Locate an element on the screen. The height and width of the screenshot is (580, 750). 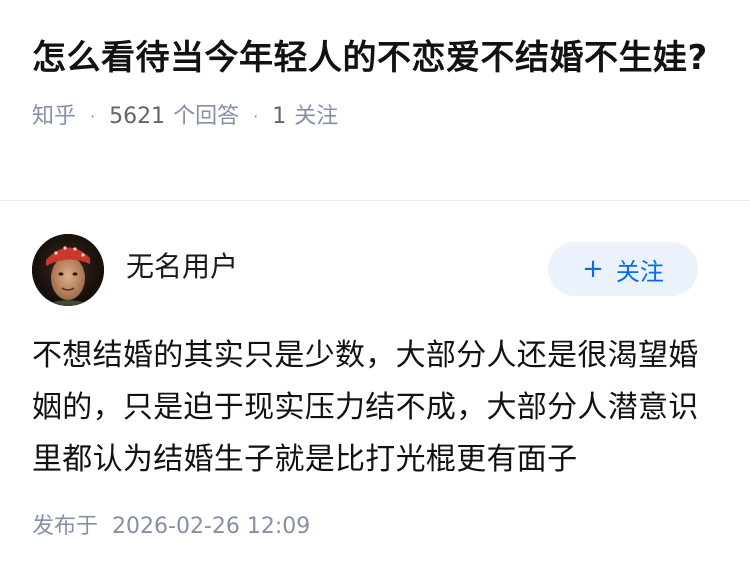
user-avatar-photo-icon is located at coordinates (68, 270).